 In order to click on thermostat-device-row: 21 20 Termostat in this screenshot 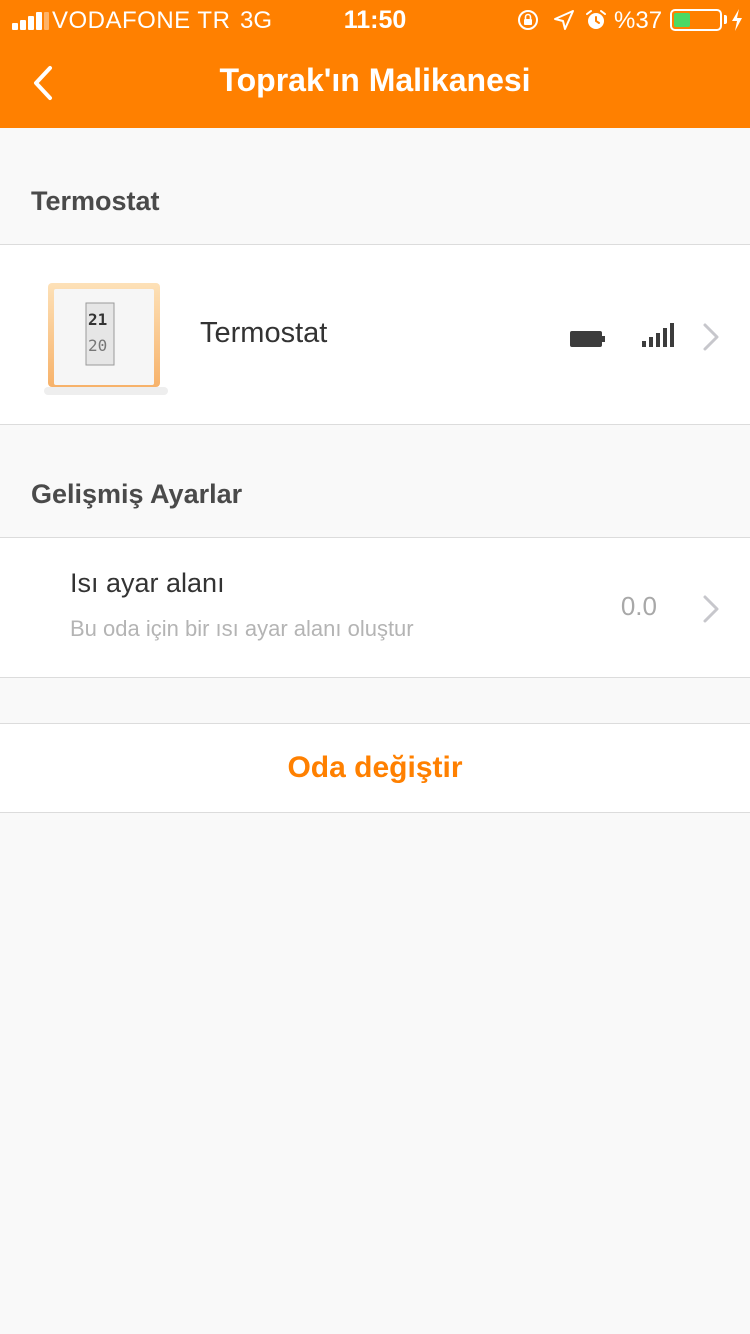, I will do `click(375, 334)`.